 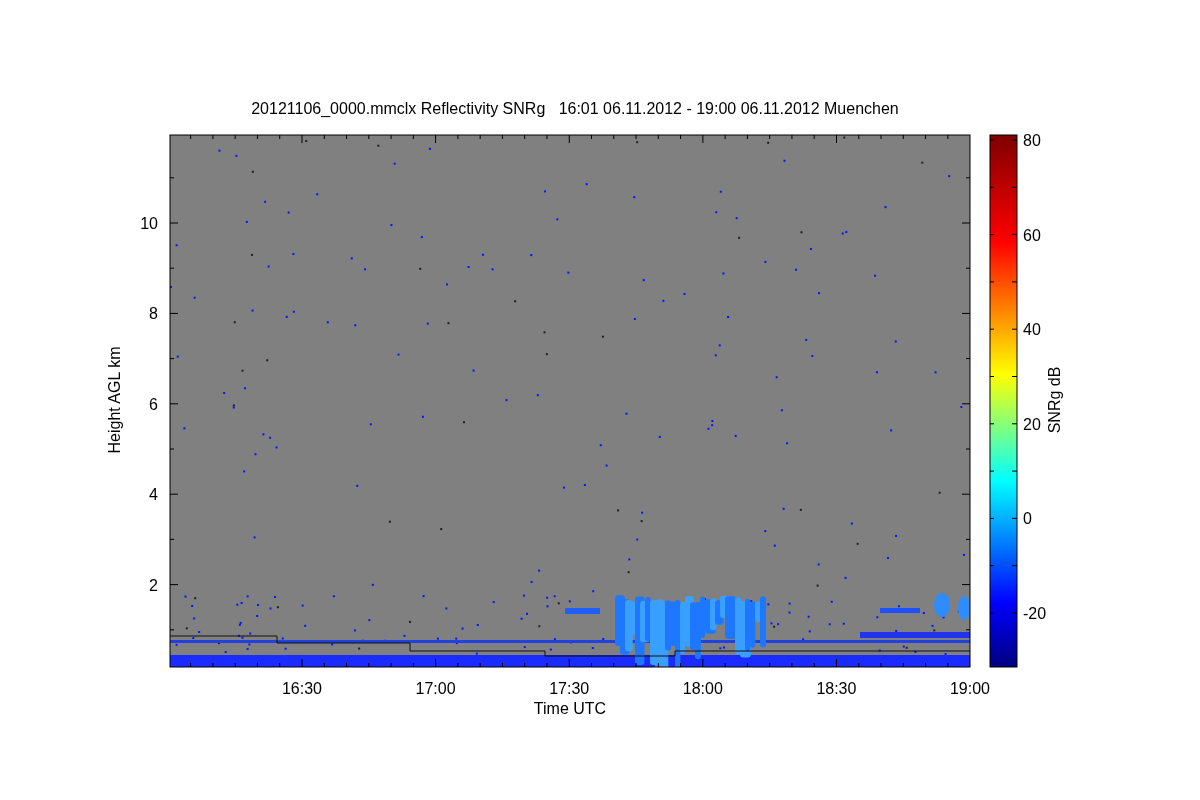 What do you see at coordinates (575, 108) in the screenshot?
I see `plot-title: 20121106_0000.mmclx Reflectivity SNRg 16:01 06.11.2012 - 19:00 06.11.2012 Muenchen` at bounding box center [575, 108].